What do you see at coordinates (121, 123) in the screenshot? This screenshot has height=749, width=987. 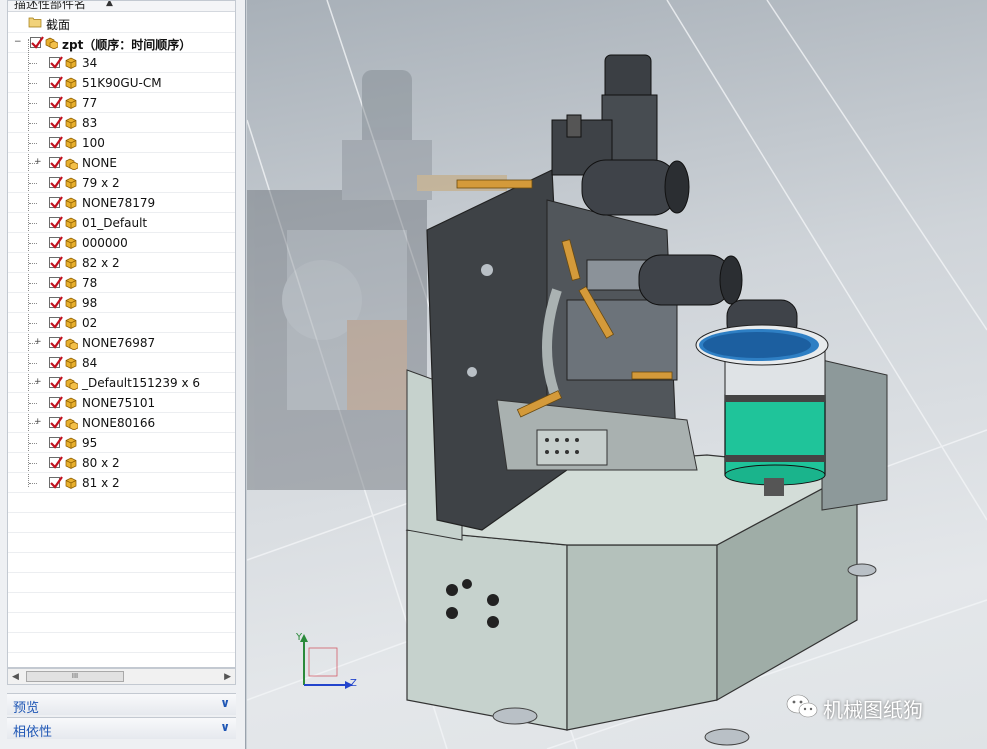 I see `tree-item: 83` at bounding box center [121, 123].